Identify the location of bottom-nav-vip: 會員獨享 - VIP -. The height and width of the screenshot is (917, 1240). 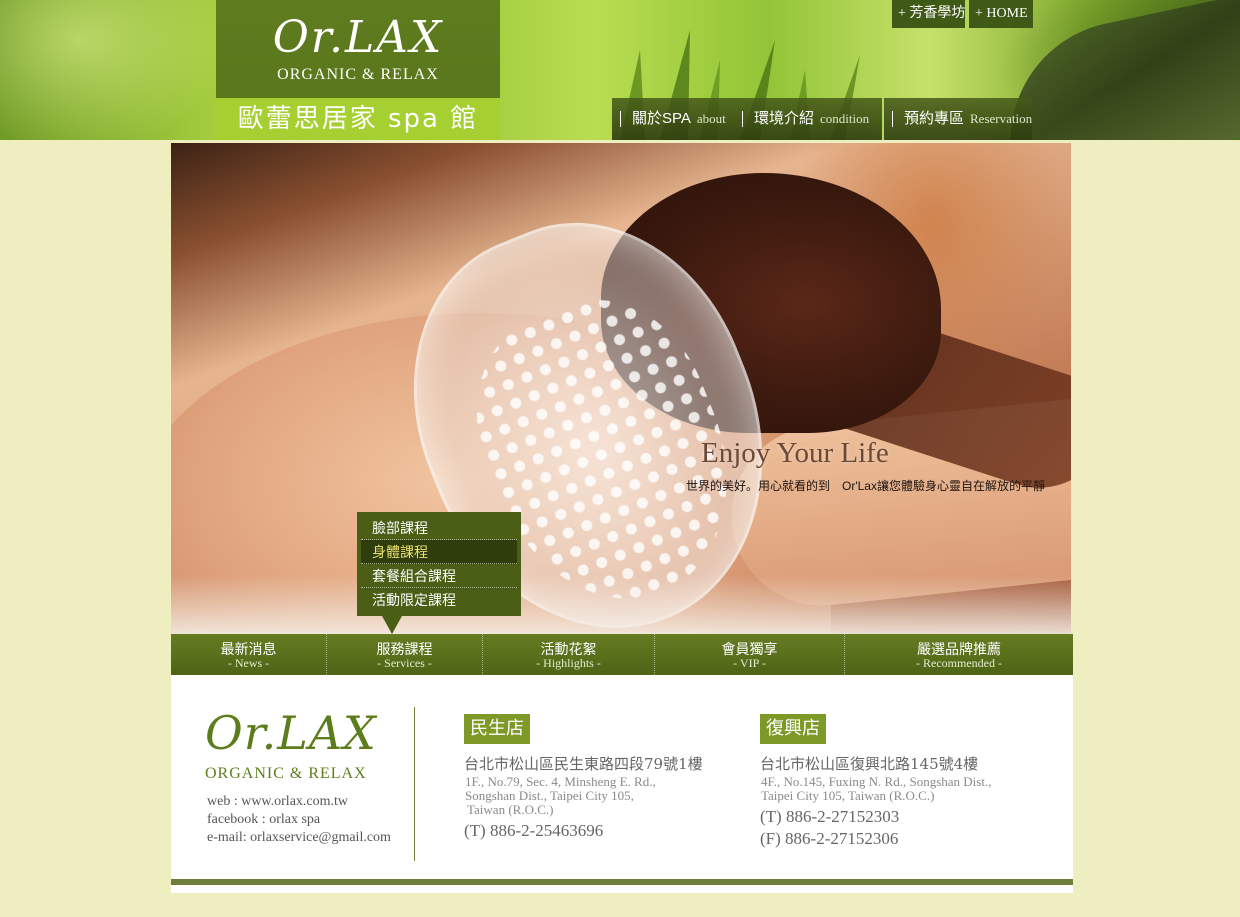
(750, 654).